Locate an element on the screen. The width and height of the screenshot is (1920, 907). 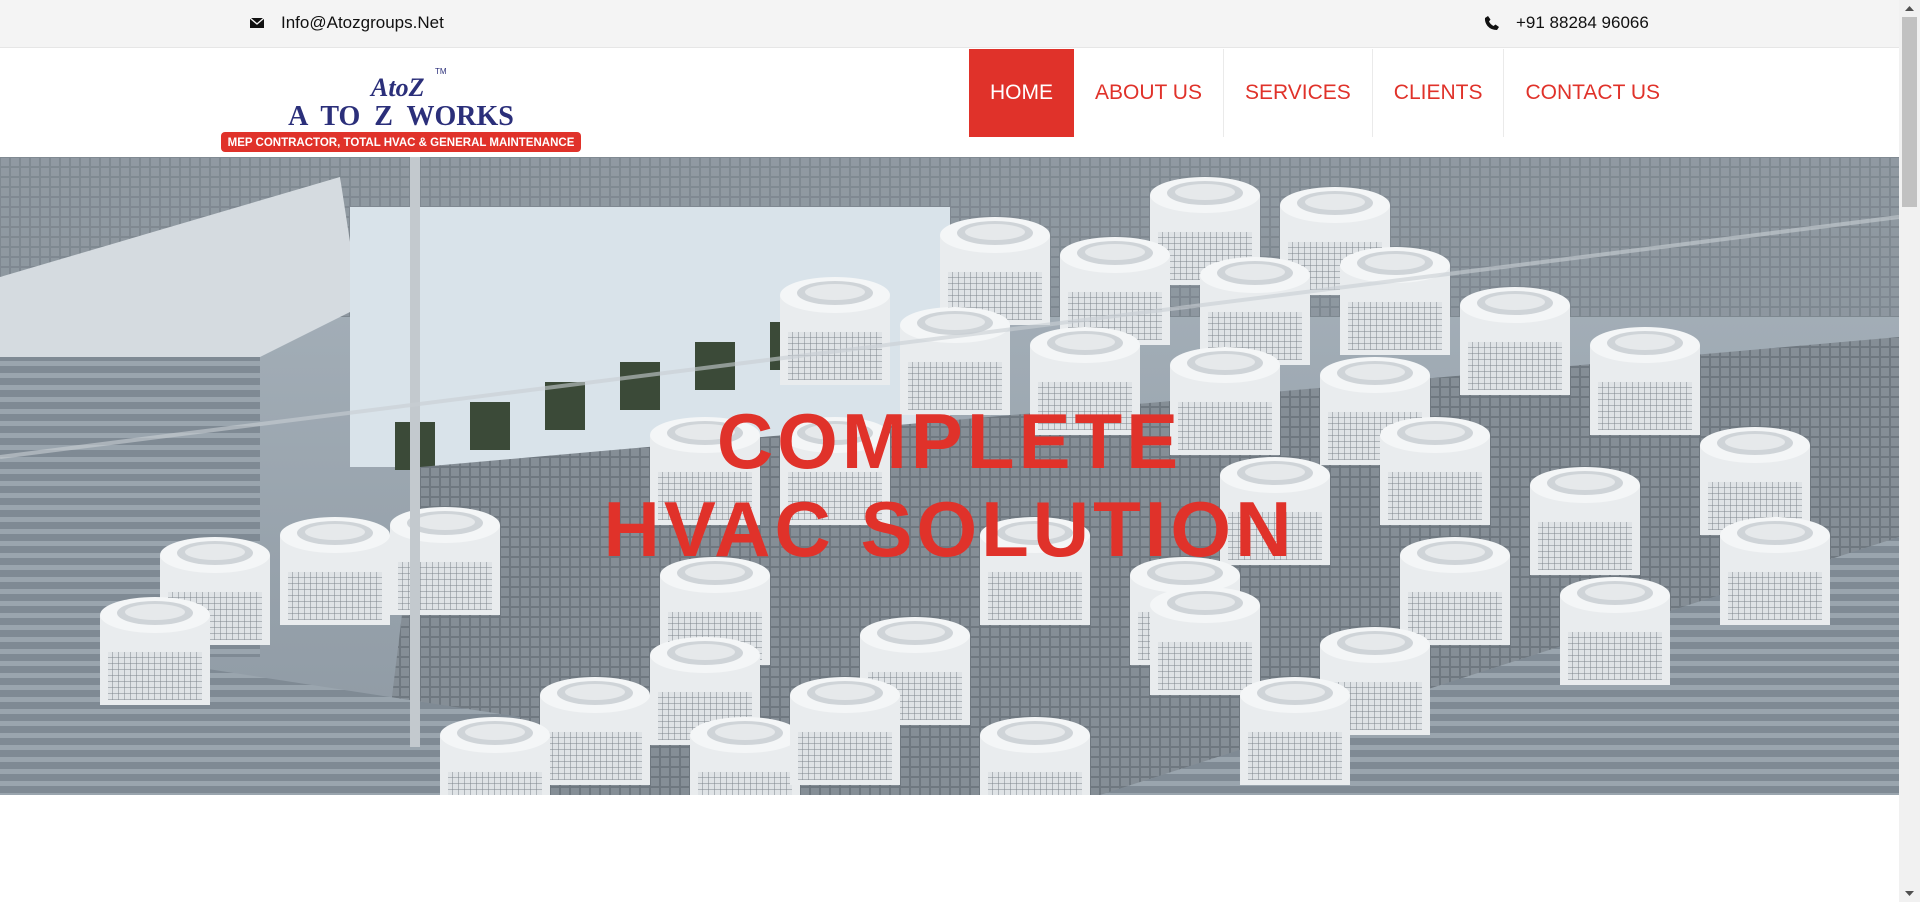
email-contact: Info@Atozgroups.Net is located at coordinates (346, 23).